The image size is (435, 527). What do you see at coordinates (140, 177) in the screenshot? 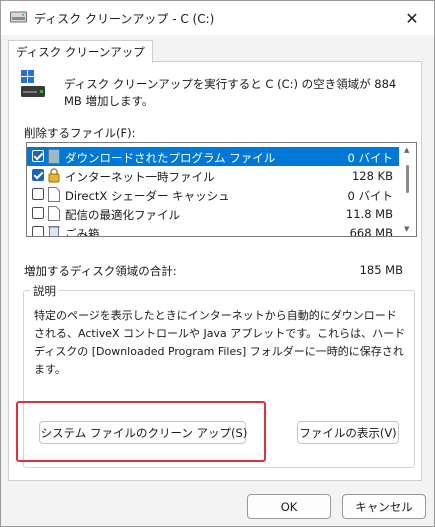
I see `file-name: インターネット一時ファイル` at bounding box center [140, 177].